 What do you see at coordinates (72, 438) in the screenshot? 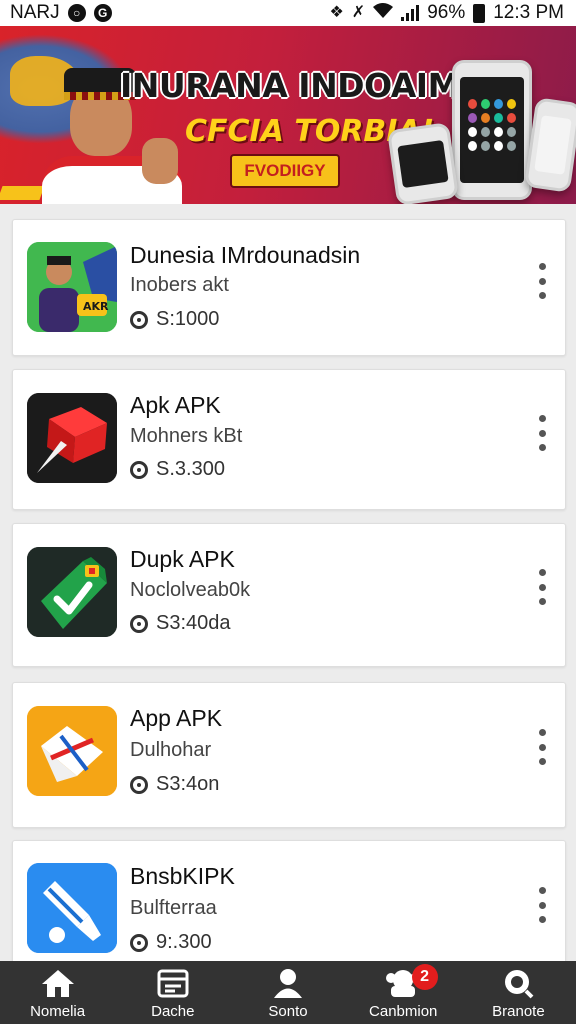
I see `app-icon-red-cube` at bounding box center [72, 438].